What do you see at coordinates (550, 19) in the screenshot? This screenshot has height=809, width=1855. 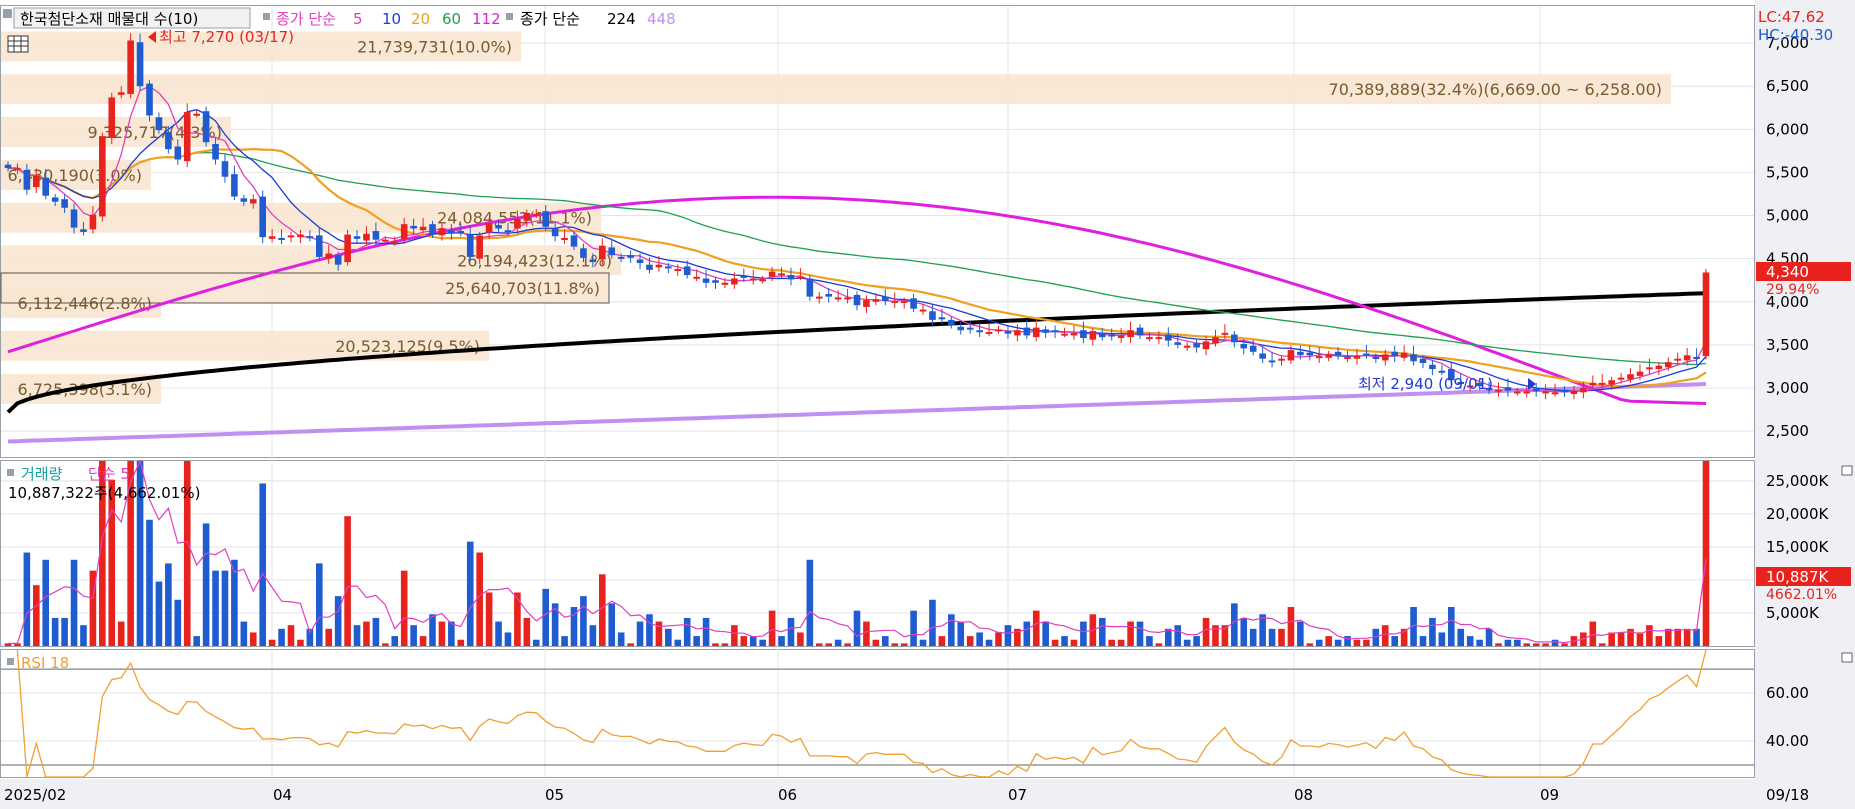 I see `ma2-legend-label: 종가 단순` at bounding box center [550, 19].